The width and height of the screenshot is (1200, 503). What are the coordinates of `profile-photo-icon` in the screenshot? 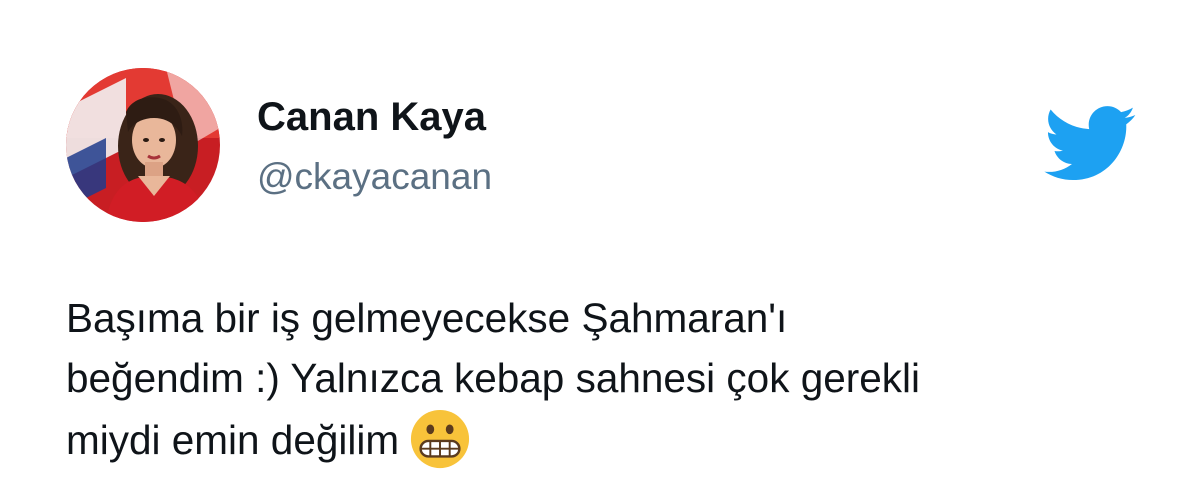 It's located at (143, 145).